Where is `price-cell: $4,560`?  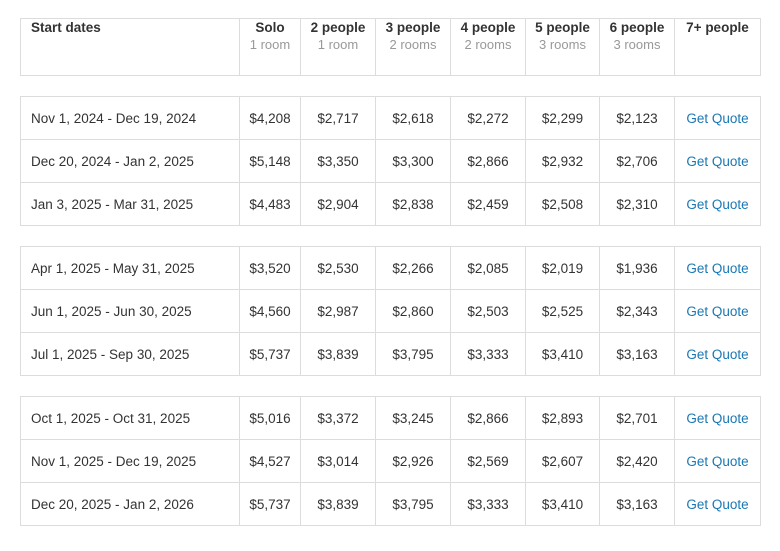 price-cell: $4,560 is located at coordinates (270, 311).